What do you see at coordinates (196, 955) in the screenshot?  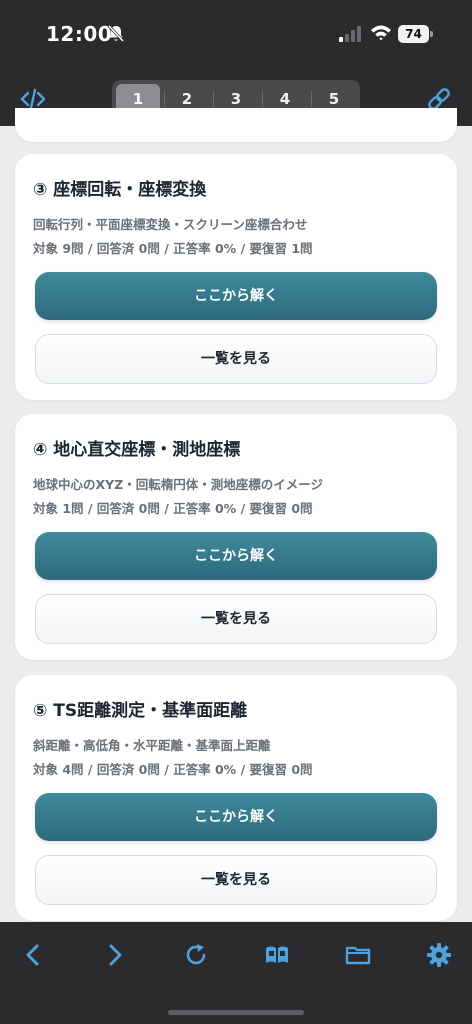 I see `reload-icon` at bounding box center [196, 955].